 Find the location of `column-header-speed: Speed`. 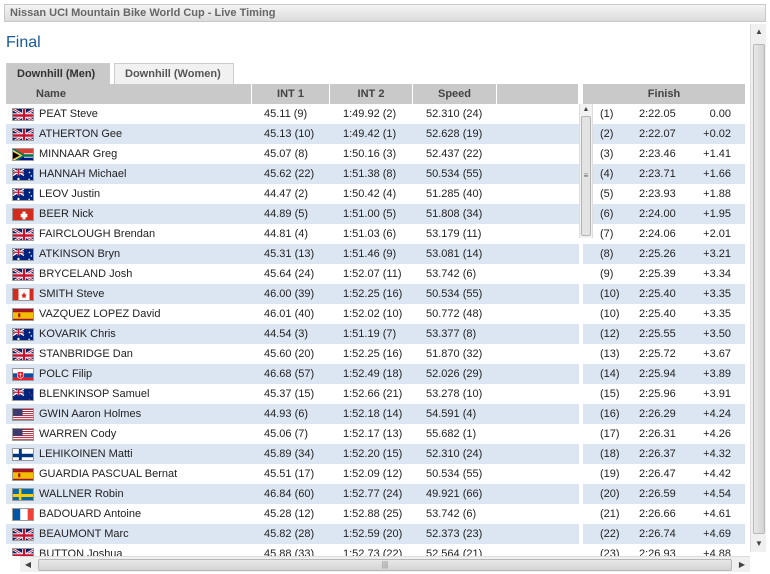

column-header-speed: Speed is located at coordinates (455, 94).